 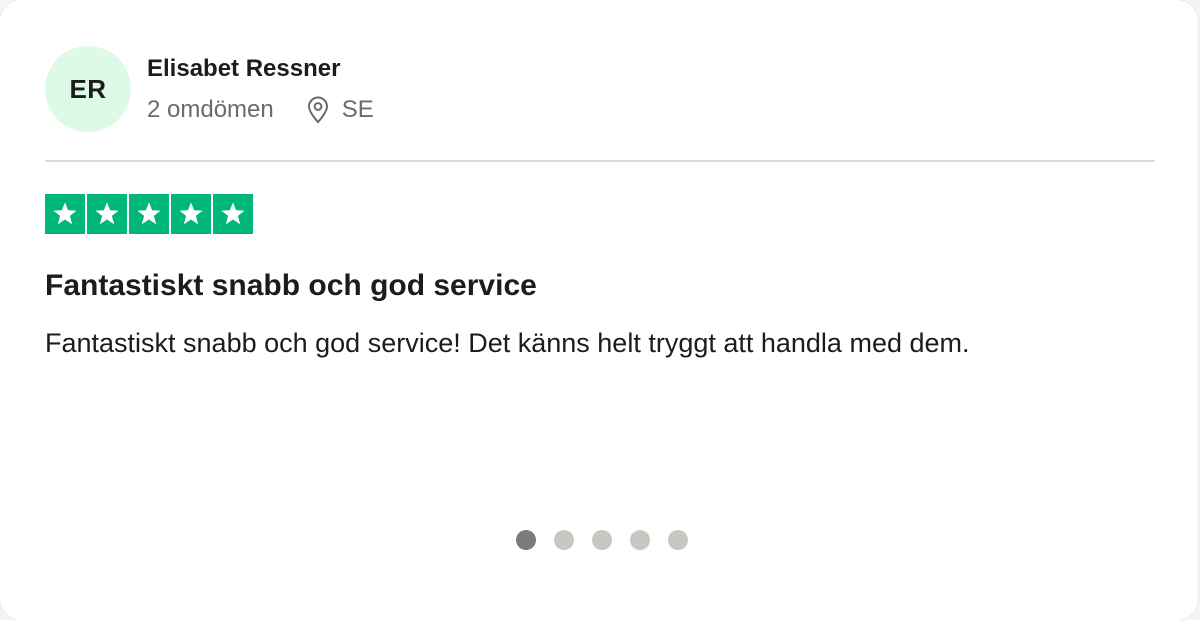 What do you see at coordinates (291, 285) in the screenshot?
I see `review-title: Fantastiskt snabb och god service` at bounding box center [291, 285].